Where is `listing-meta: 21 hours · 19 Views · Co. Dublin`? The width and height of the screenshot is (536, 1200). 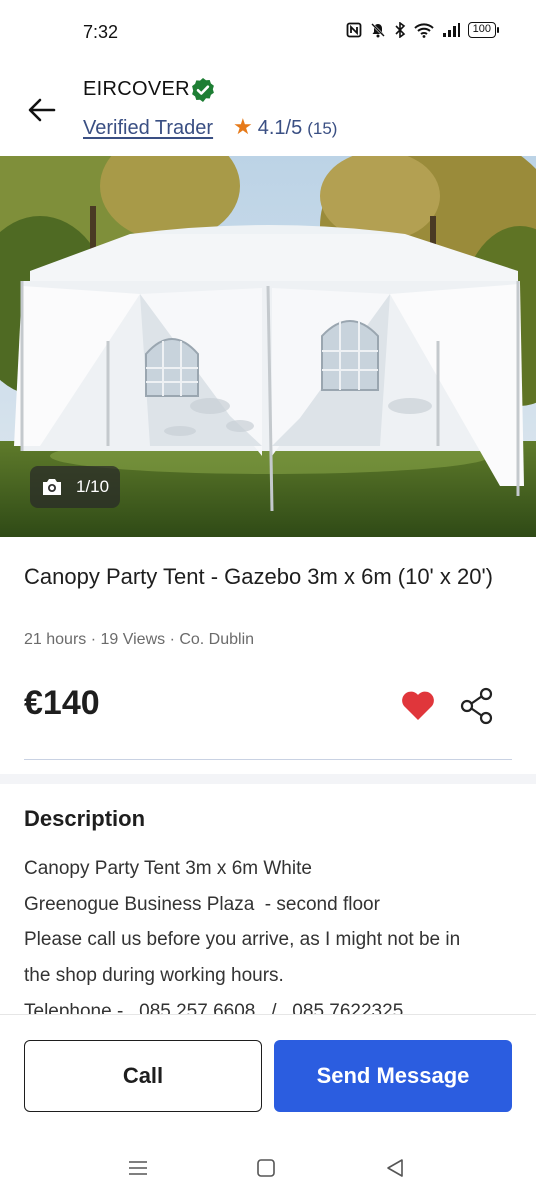
listing-meta: 21 hours · 19 Views · Co. Dublin is located at coordinates (139, 639).